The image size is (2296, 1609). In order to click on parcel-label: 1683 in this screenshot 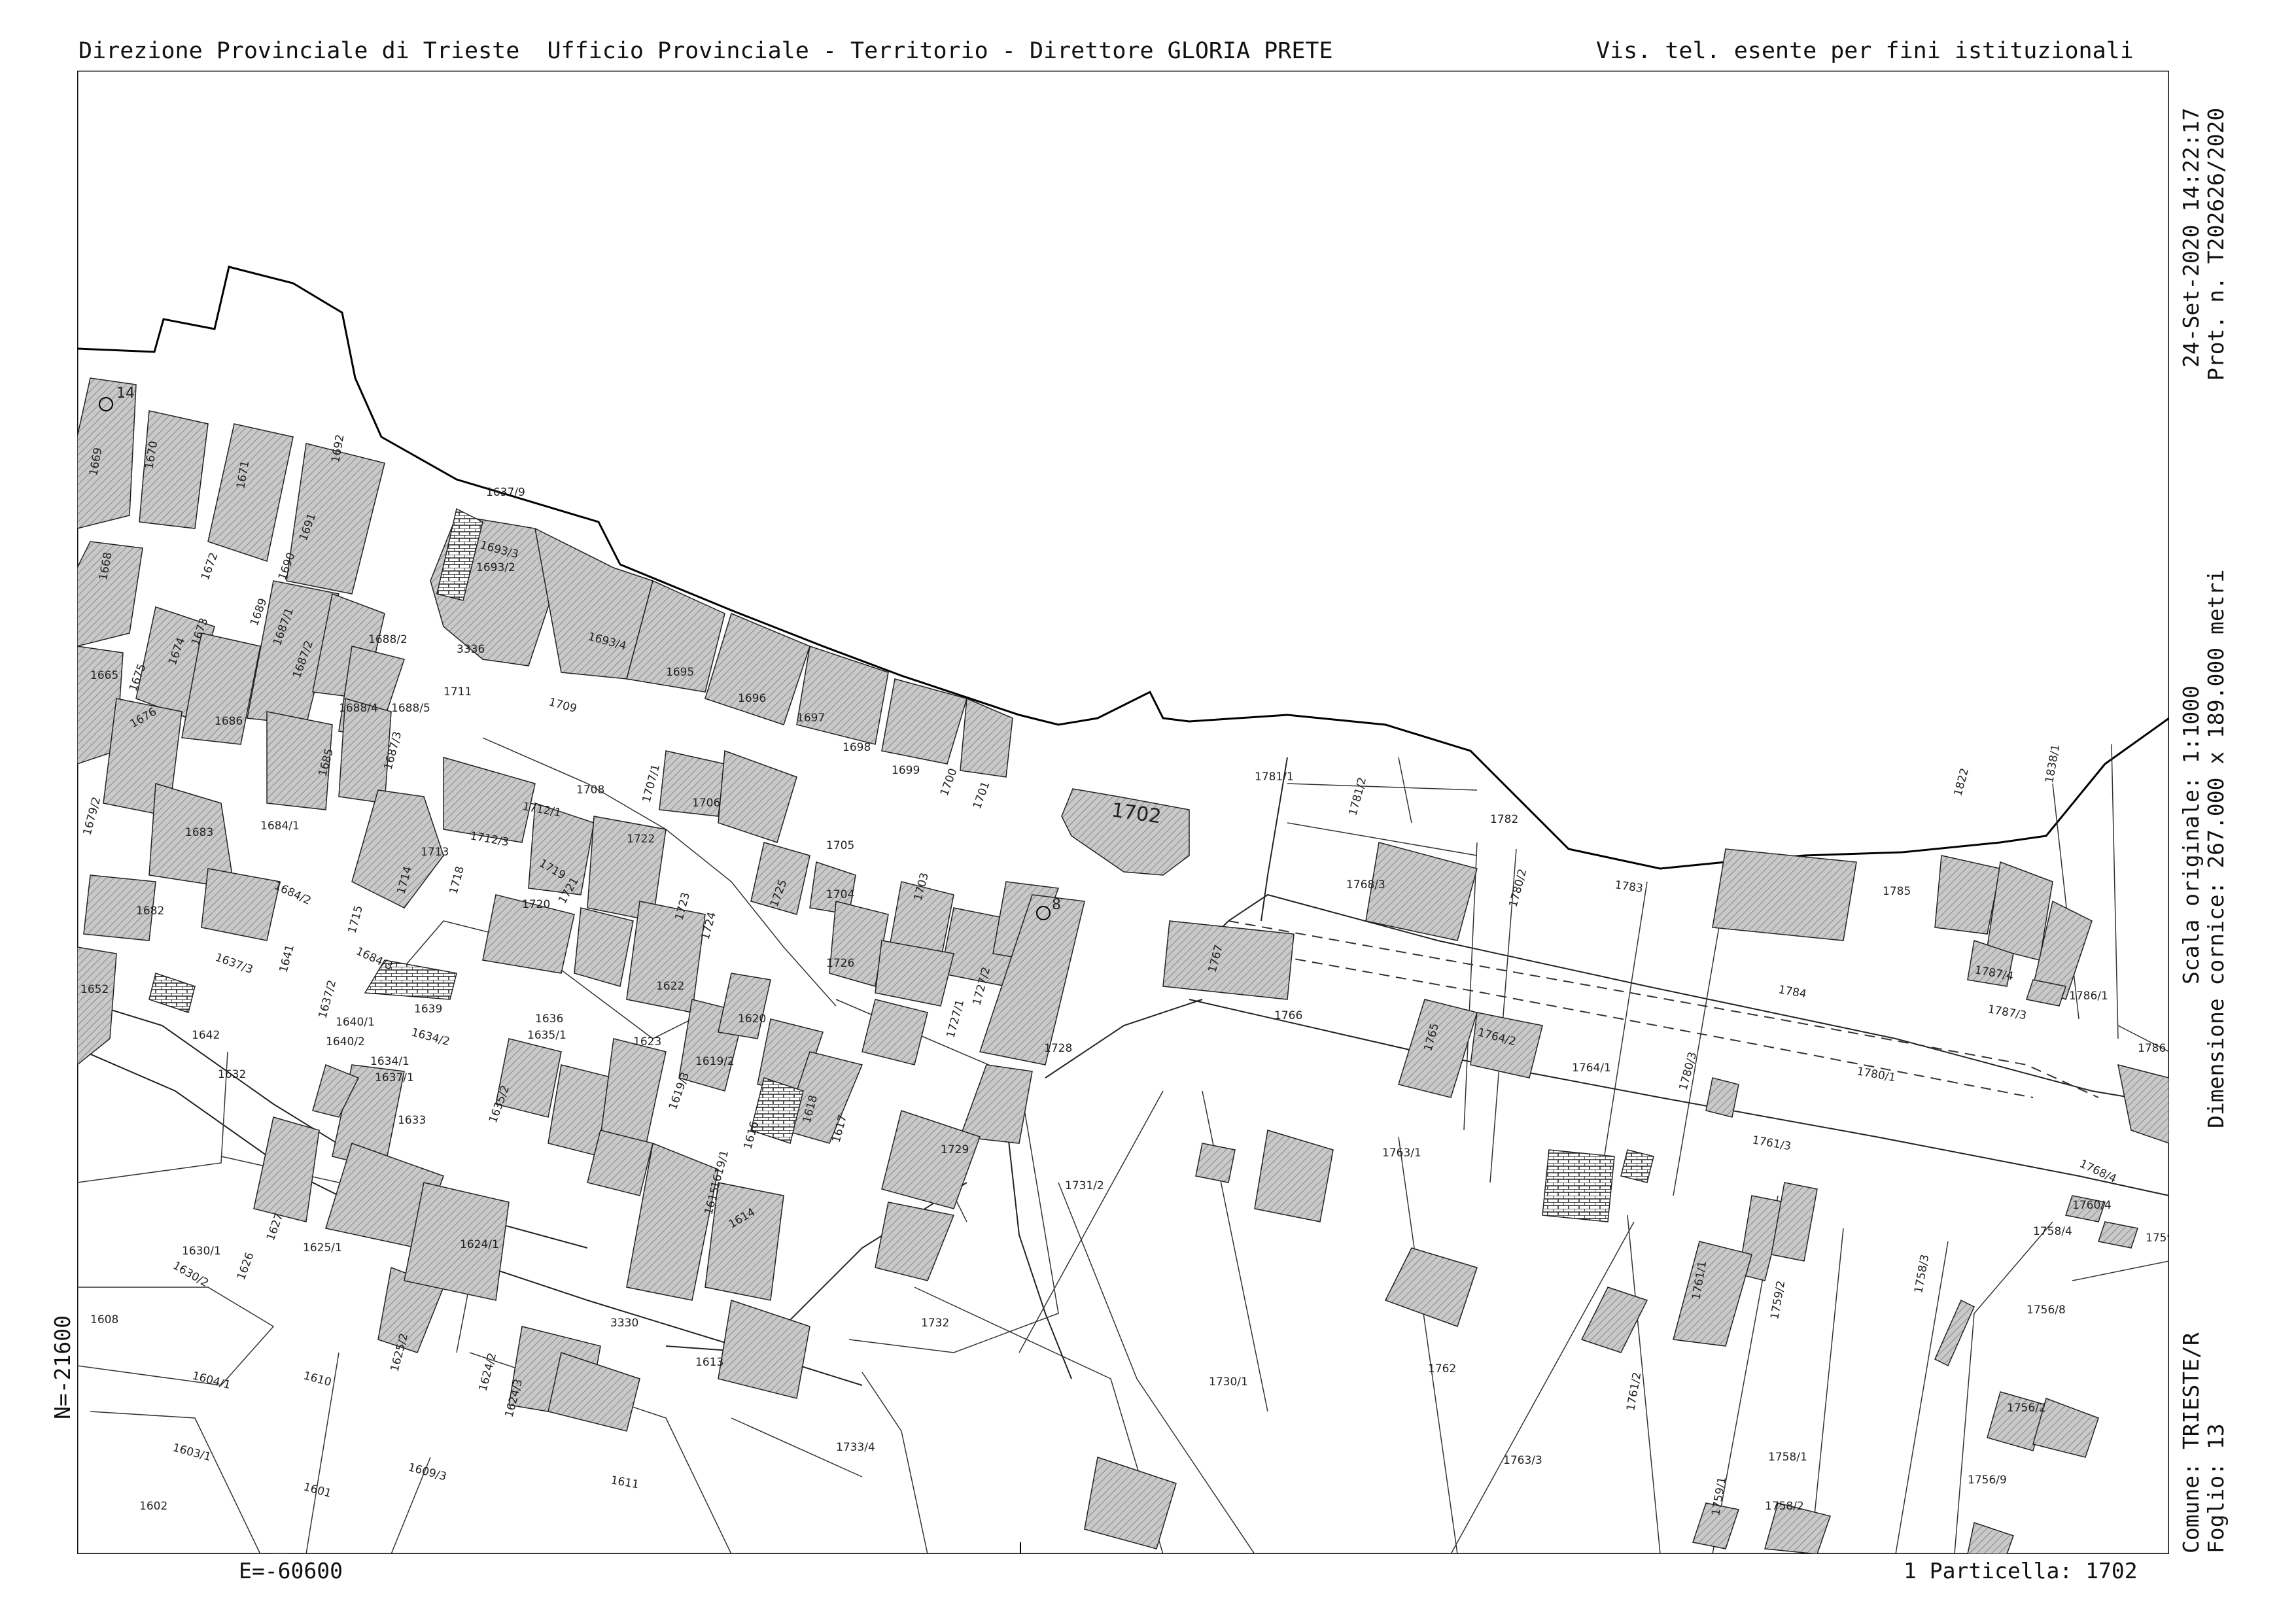, I will do `click(199, 832)`.